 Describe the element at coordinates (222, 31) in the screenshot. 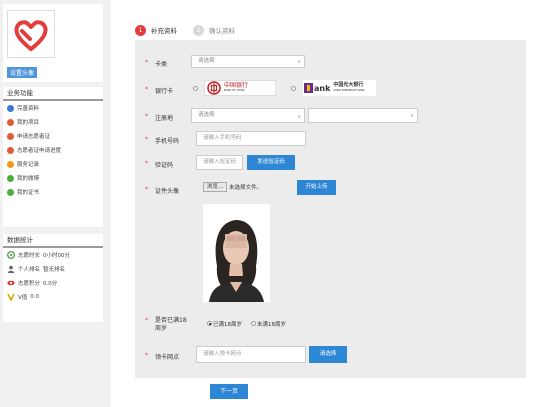

I see `step-2-label: 确认资料` at that location.